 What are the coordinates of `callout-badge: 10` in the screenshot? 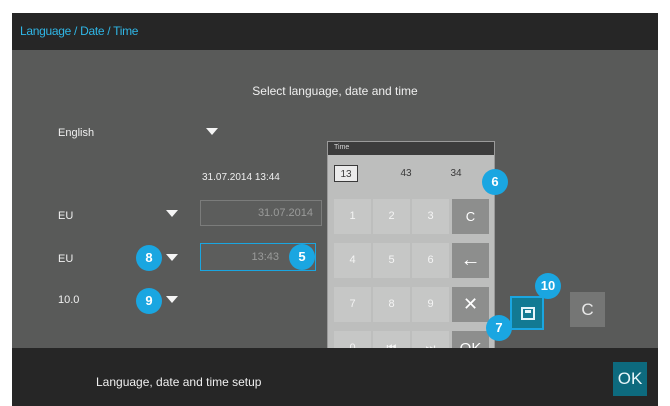 It's located at (548, 286).